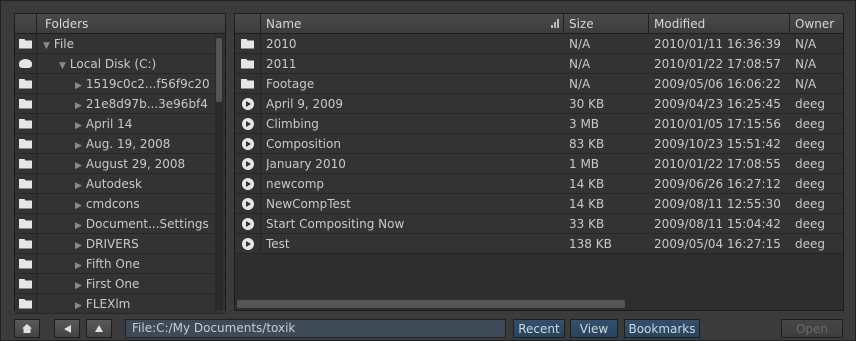 This screenshot has height=341, width=856. Describe the element at coordinates (587, 144) in the screenshot. I see `file-size-cell: 83 KB` at that location.